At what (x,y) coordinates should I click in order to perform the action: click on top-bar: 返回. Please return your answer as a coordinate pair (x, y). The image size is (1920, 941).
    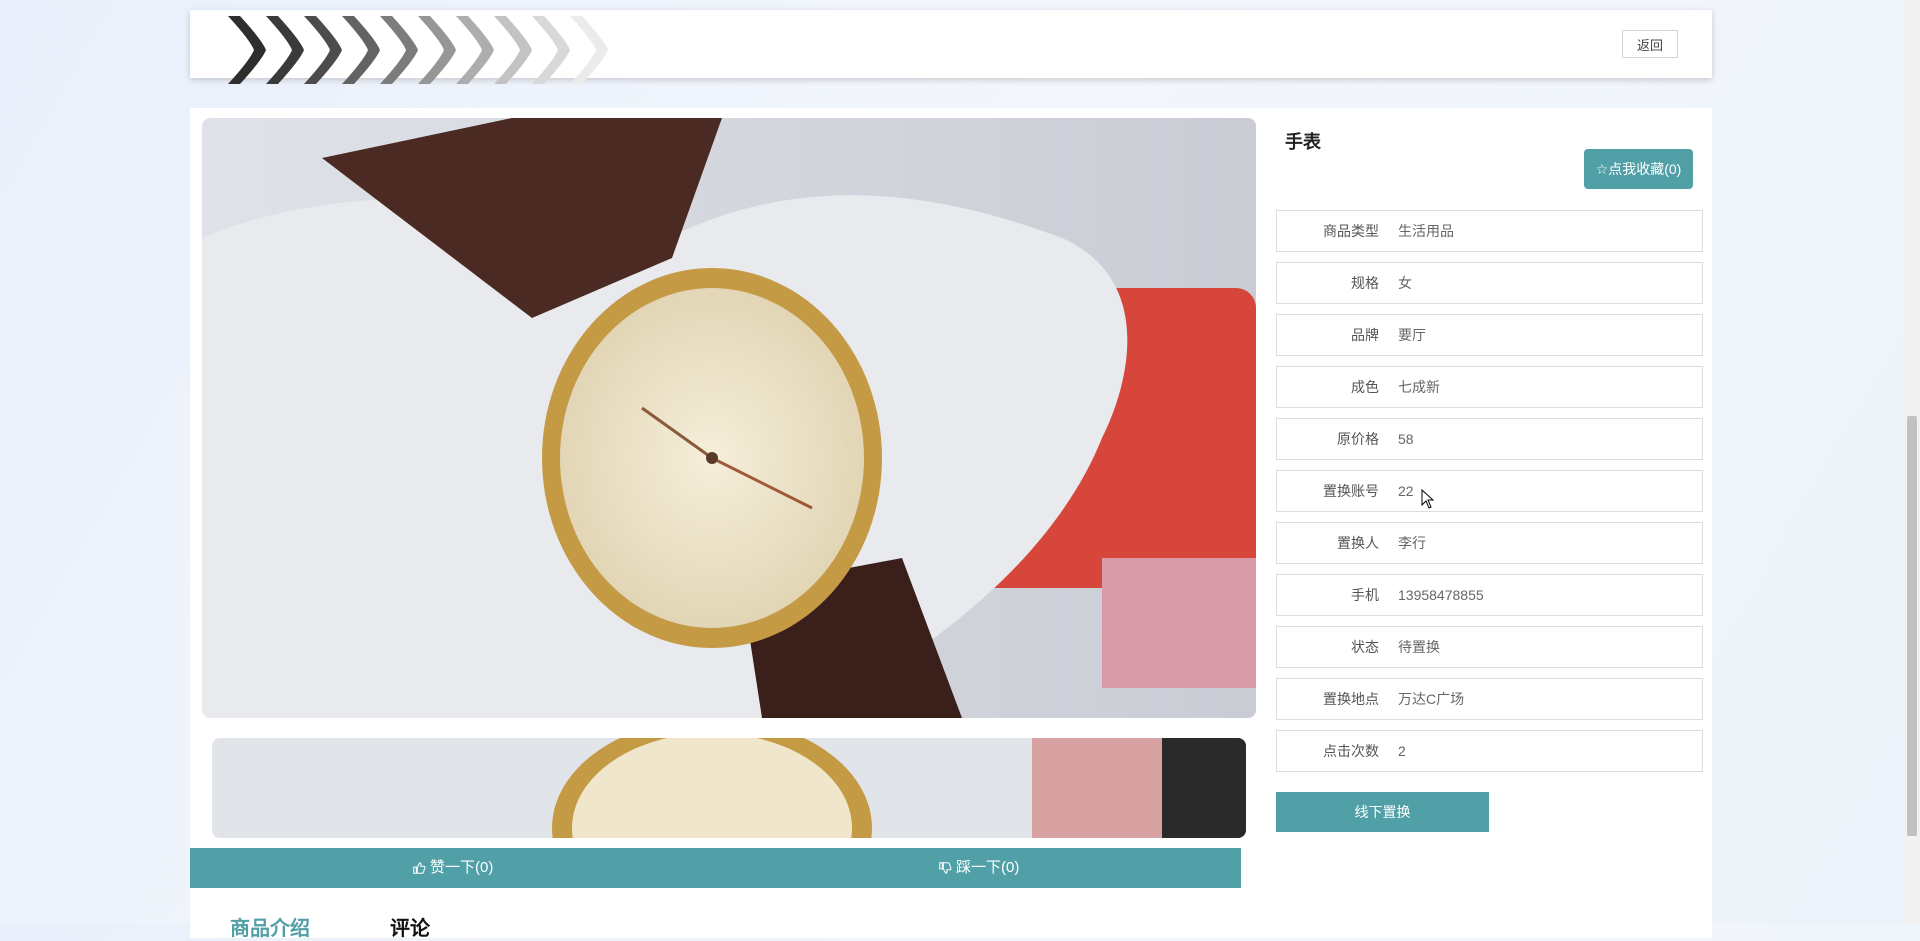
    Looking at the image, I should click on (951, 47).